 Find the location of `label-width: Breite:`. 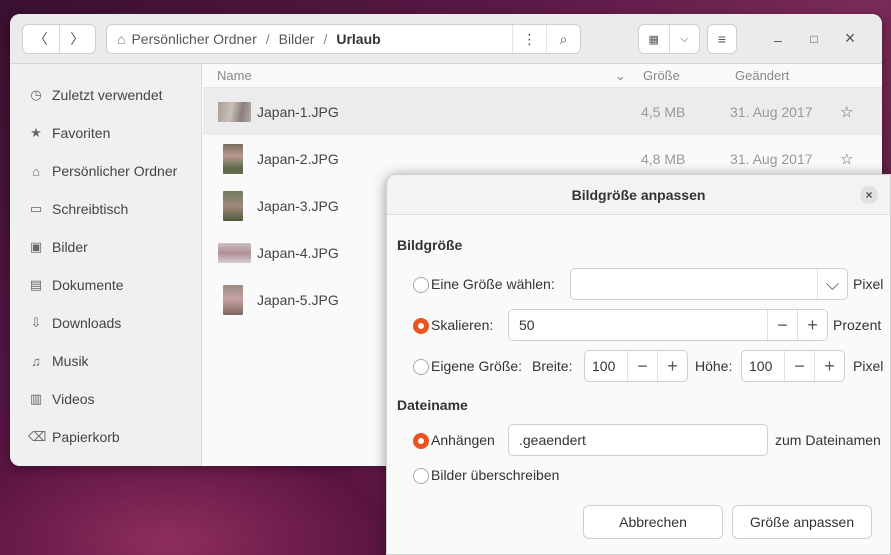

label-width: Breite: is located at coordinates (552, 366).